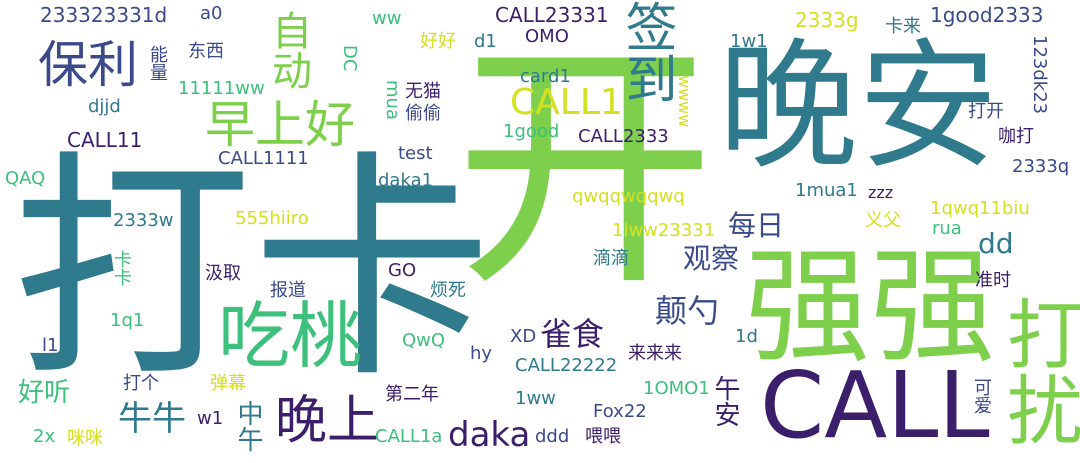 This screenshot has width=1080, height=463. What do you see at coordinates (858, 107) in the screenshot?
I see `word-wanan: 晚安` at bounding box center [858, 107].